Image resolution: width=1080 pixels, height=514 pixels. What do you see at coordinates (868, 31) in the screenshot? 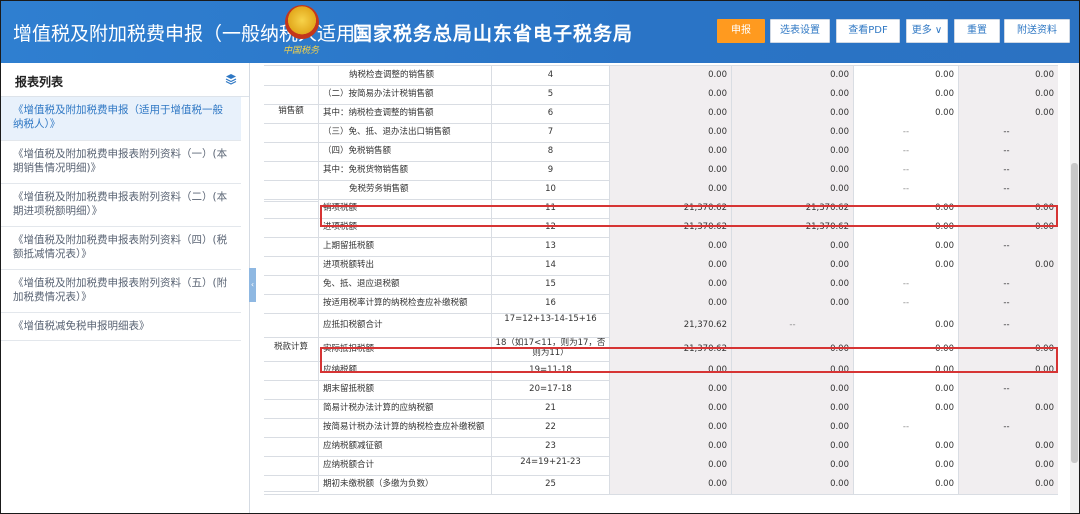
I see `view-pdf-button: 查看PDF` at bounding box center [868, 31].